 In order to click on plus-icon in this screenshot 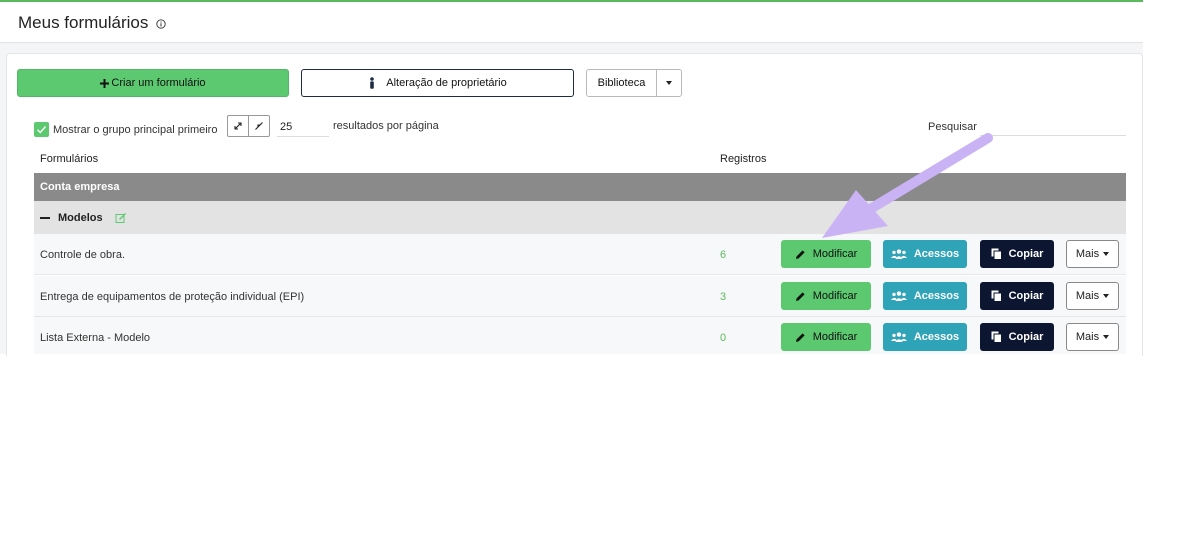, I will do `click(105, 83)`.